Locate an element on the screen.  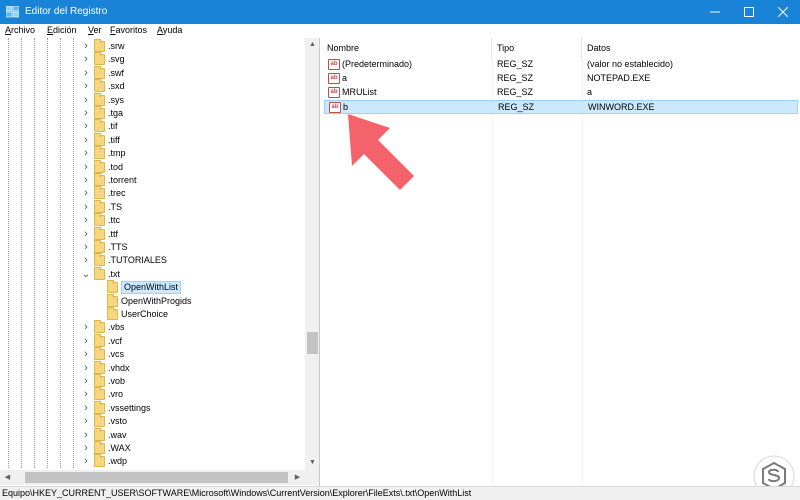
tree-item: › .sxd is located at coordinates (152, 86).